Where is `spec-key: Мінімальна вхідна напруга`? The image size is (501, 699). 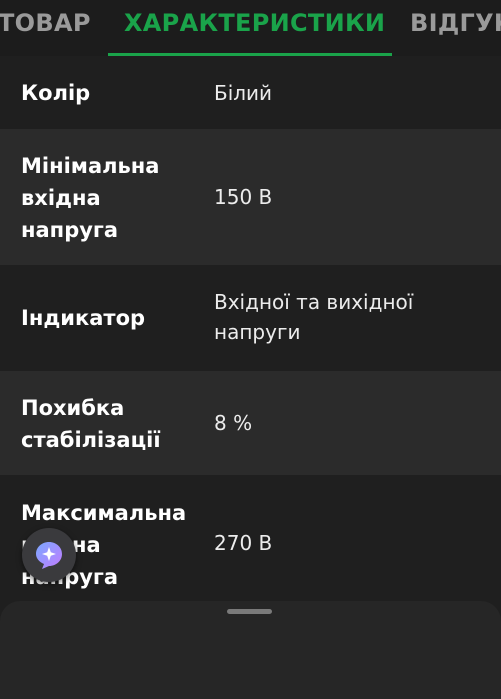 spec-key: Мінімальна вхідна напруга is located at coordinates (90, 198).